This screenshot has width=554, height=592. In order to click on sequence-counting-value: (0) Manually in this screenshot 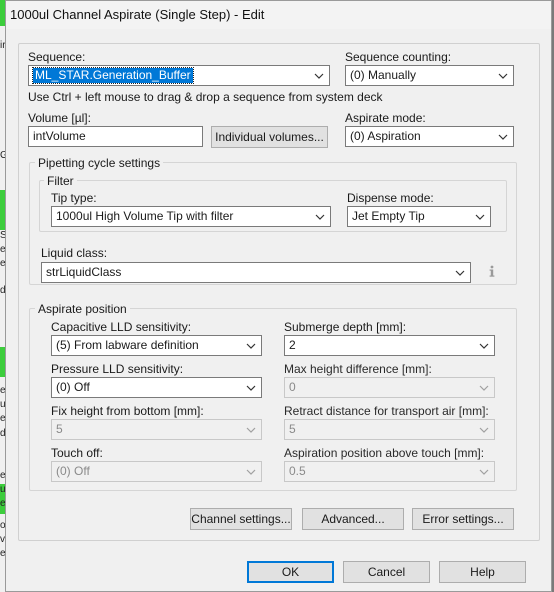, I will do `click(383, 75)`.